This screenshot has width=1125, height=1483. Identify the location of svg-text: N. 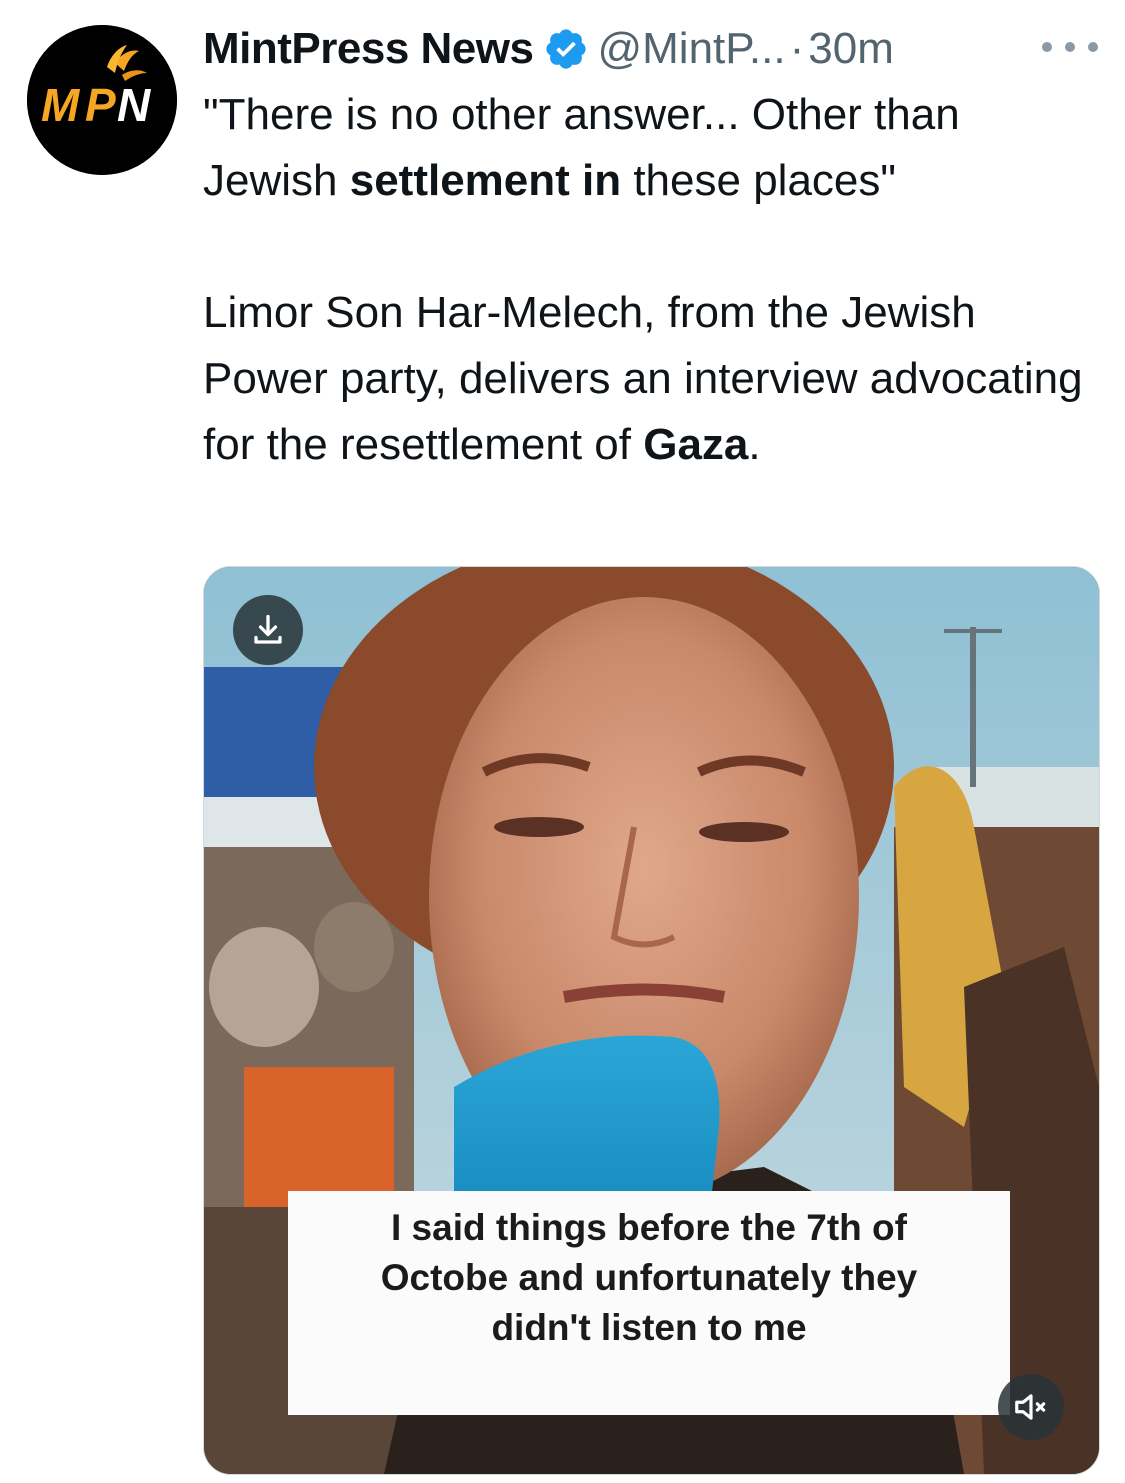
(134, 105).